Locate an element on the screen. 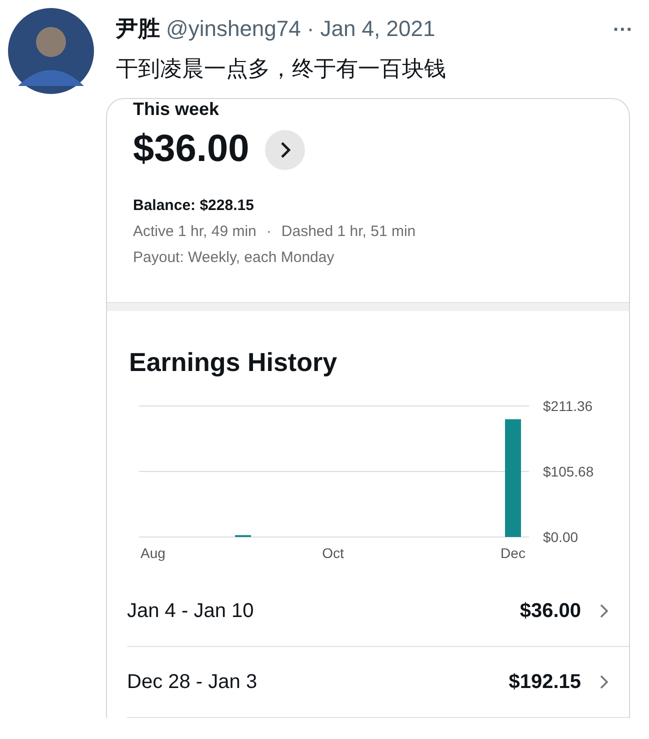 Image resolution: width=649 pixels, height=739 pixels. active-time: Active 1 hr, 49 min is located at coordinates (194, 231).